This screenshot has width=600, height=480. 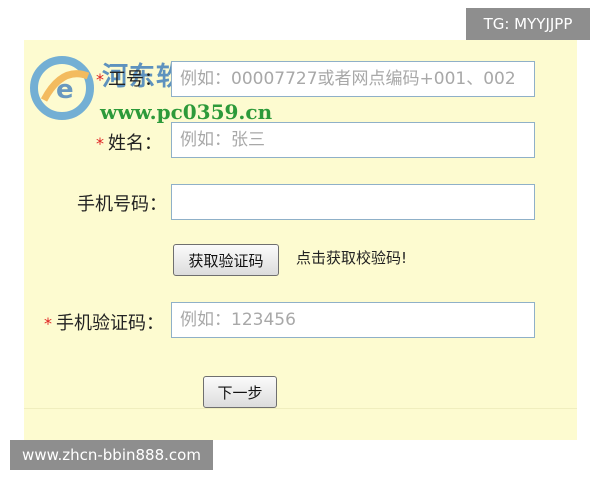 I want to click on name-label-text: 姓名：, so click(x=135, y=143).